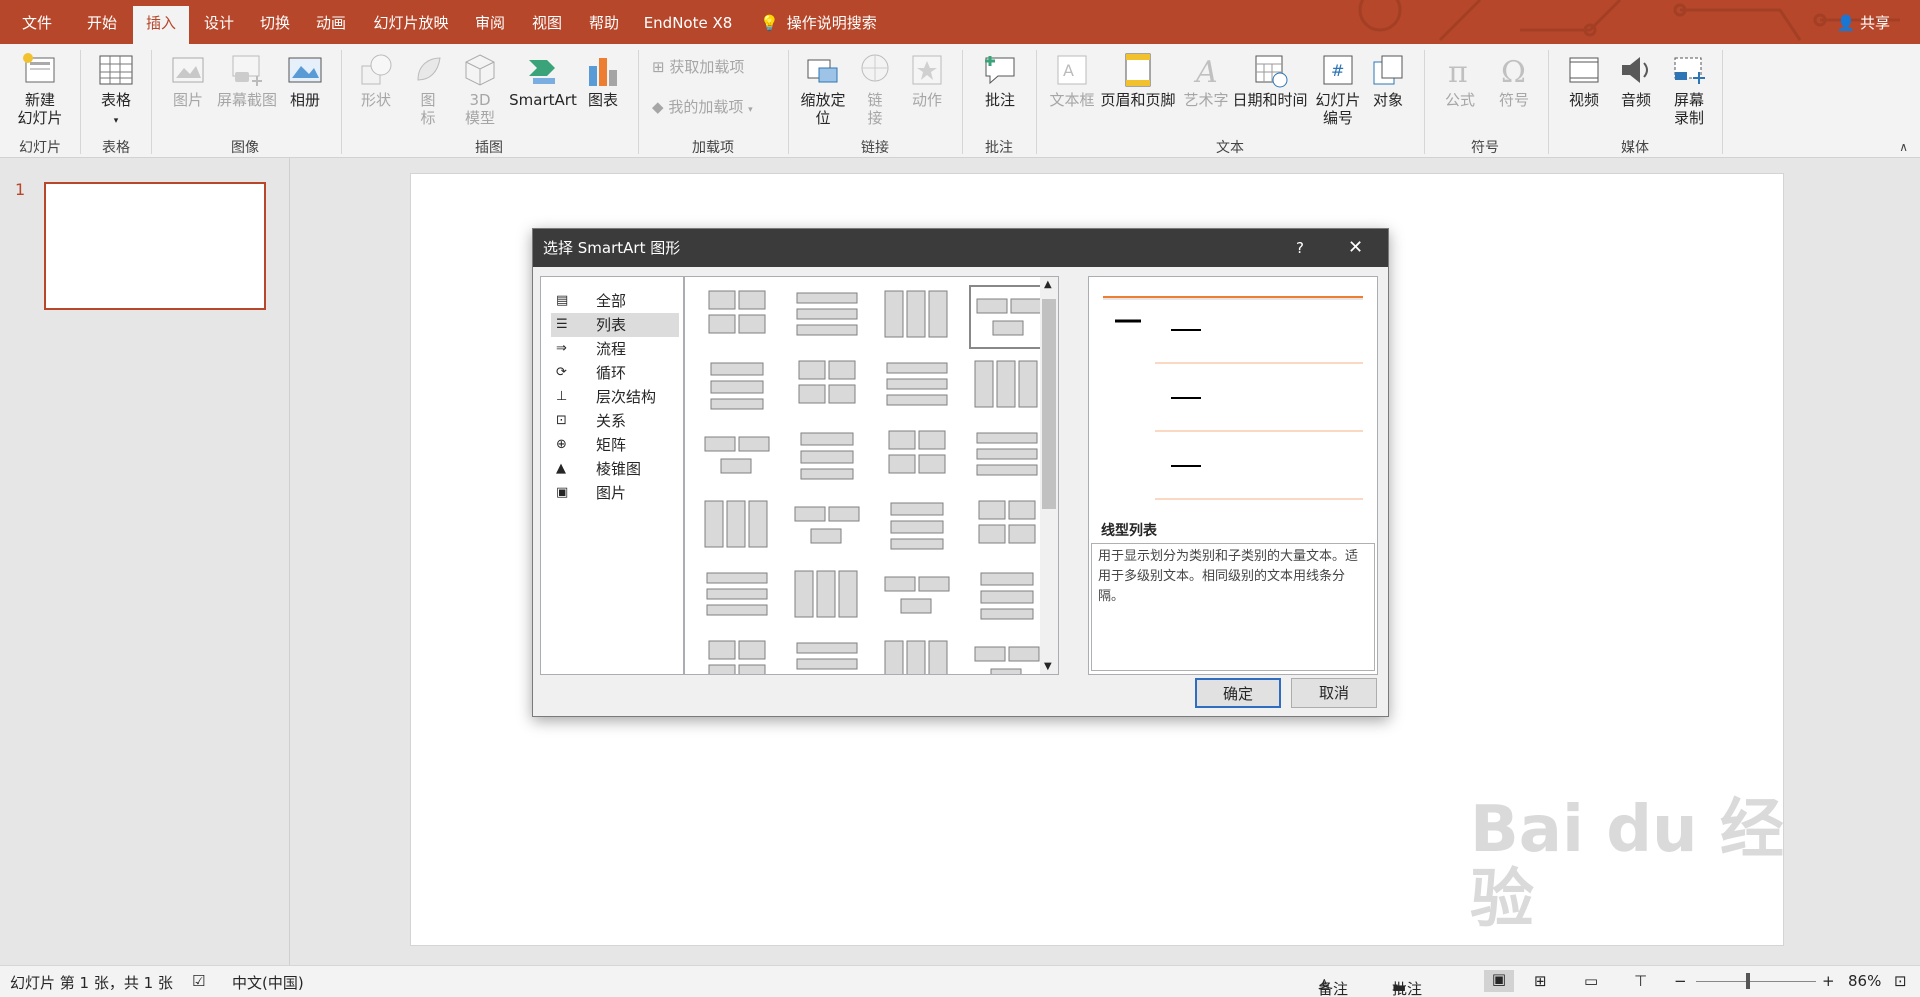  I want to click on video-button: 视频, so click(1584, 80).